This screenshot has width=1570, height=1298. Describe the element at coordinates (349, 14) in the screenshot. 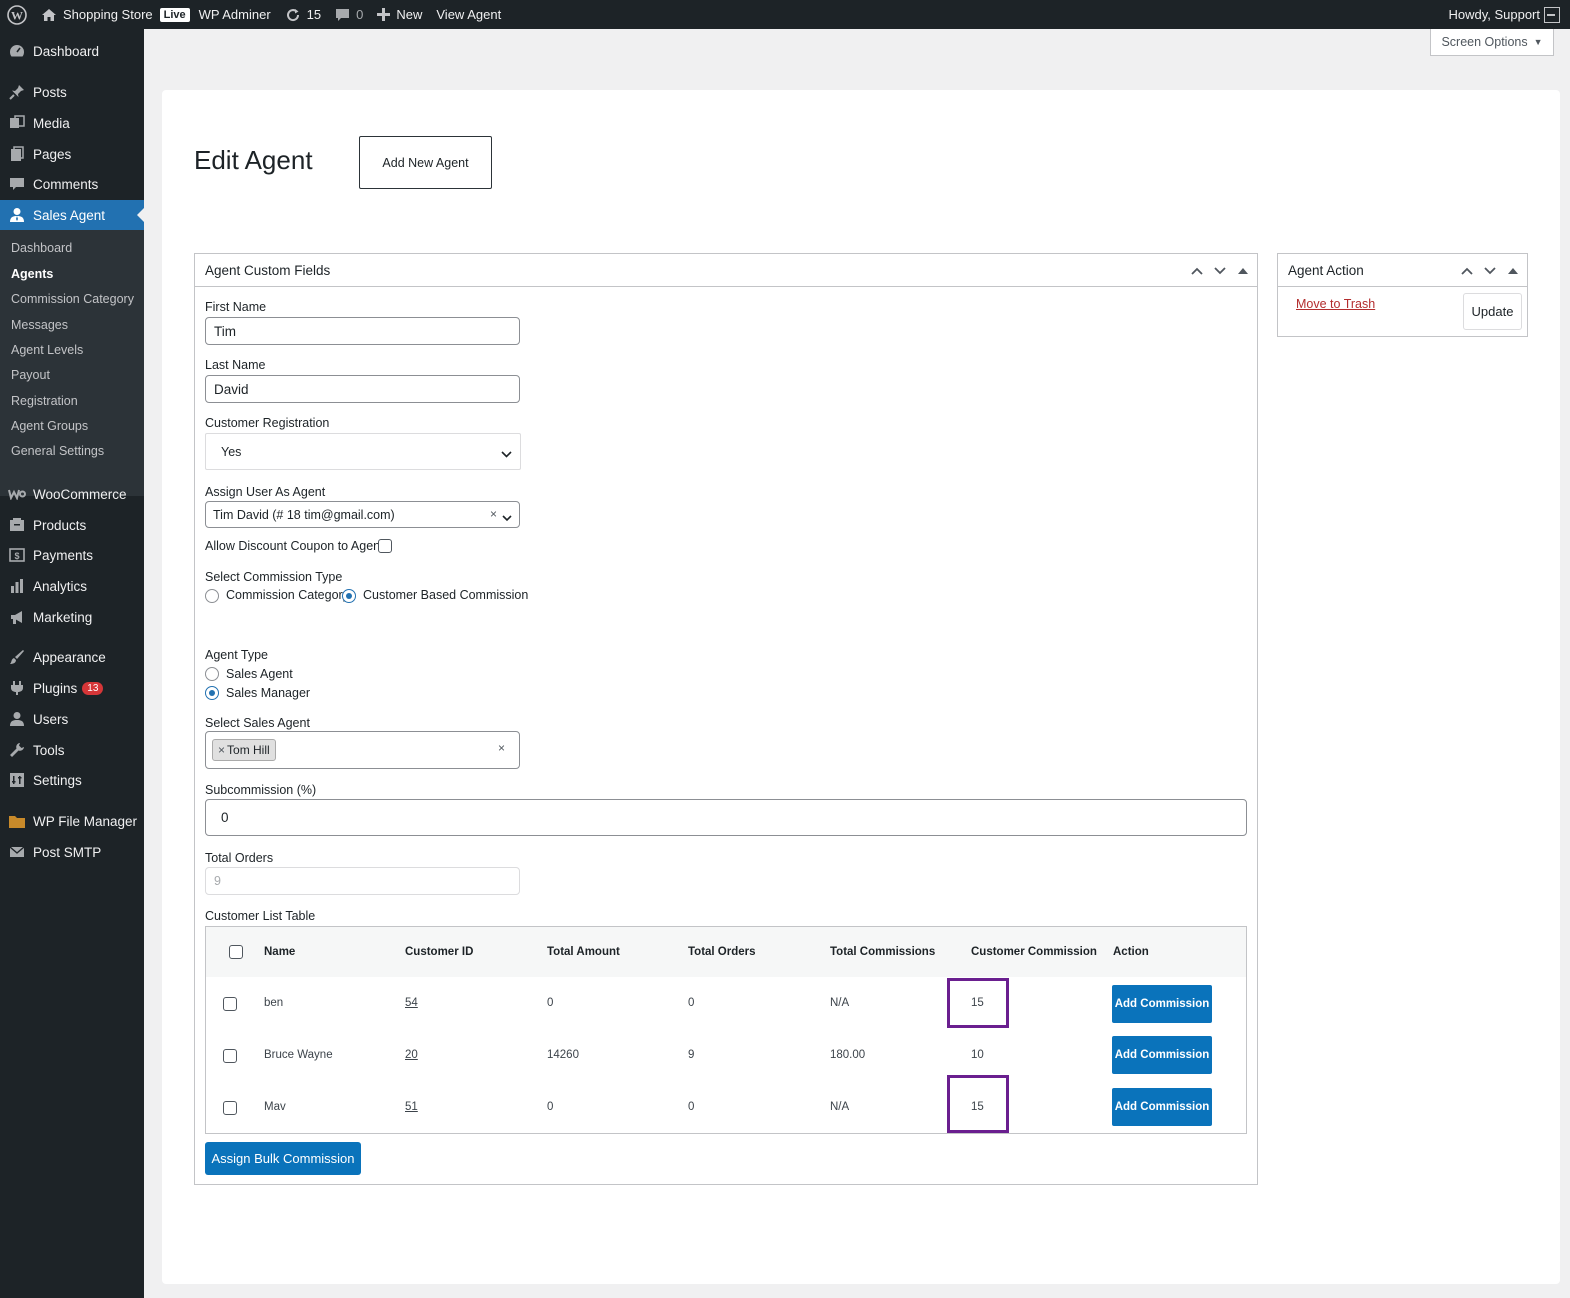

I see `comments-link: 0` at that location.